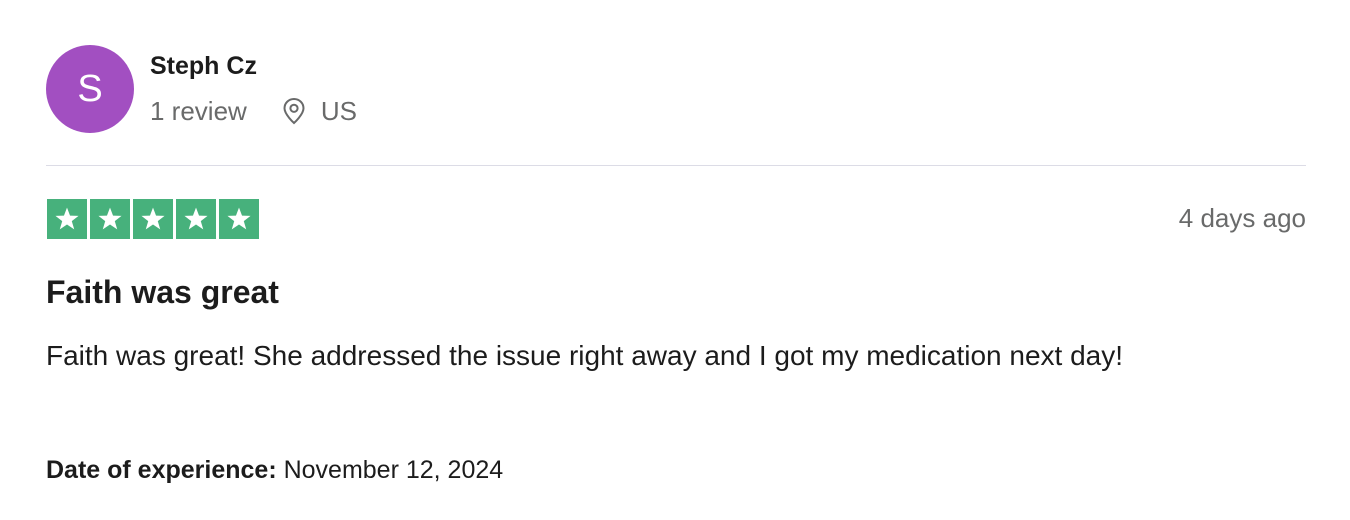  I want to click on consumer-meta: 1 review US, so click(253, 111).